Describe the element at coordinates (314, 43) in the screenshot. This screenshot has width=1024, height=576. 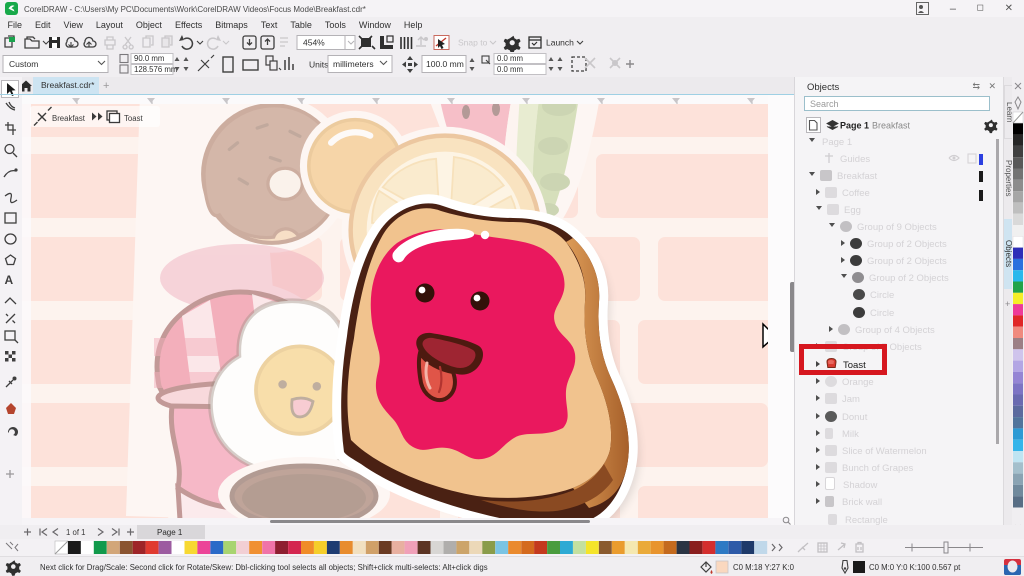
I see `svg-text: 454%` at that location.